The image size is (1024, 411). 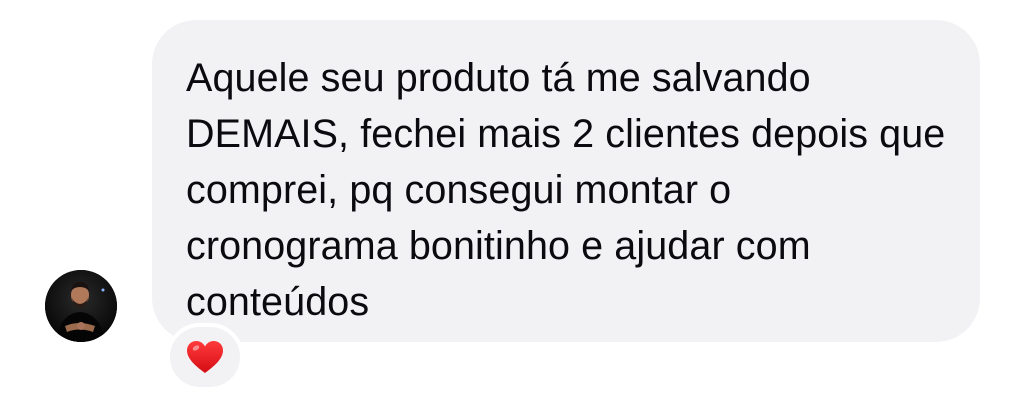 I want to click on sender-avatar, so click(x=81, y=306).